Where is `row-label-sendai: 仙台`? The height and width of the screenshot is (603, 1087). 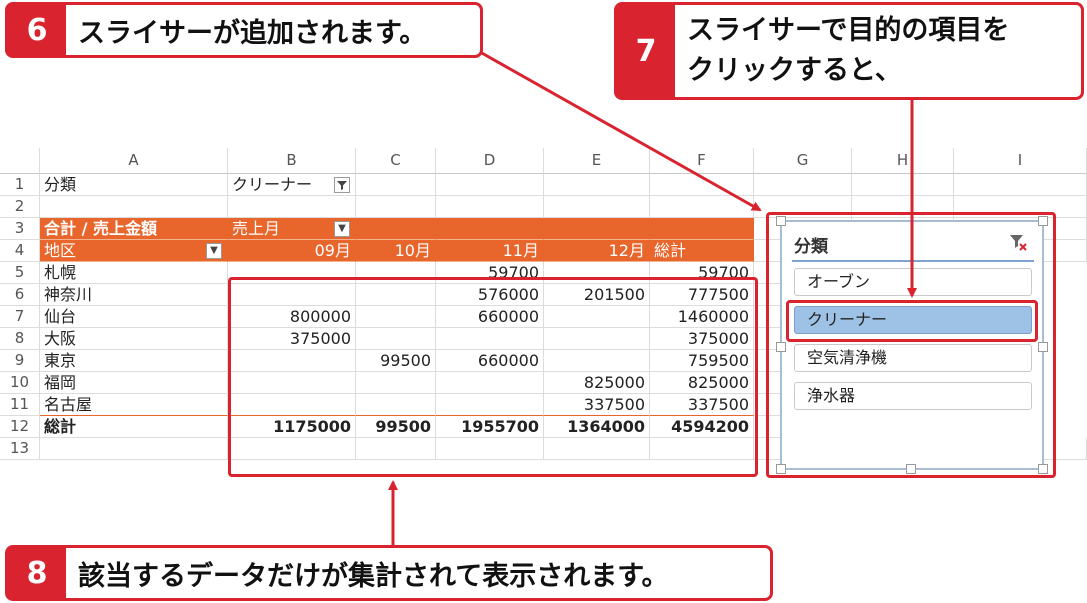
row-label-sendai: 仙台 is located at coordinates (134, 317).